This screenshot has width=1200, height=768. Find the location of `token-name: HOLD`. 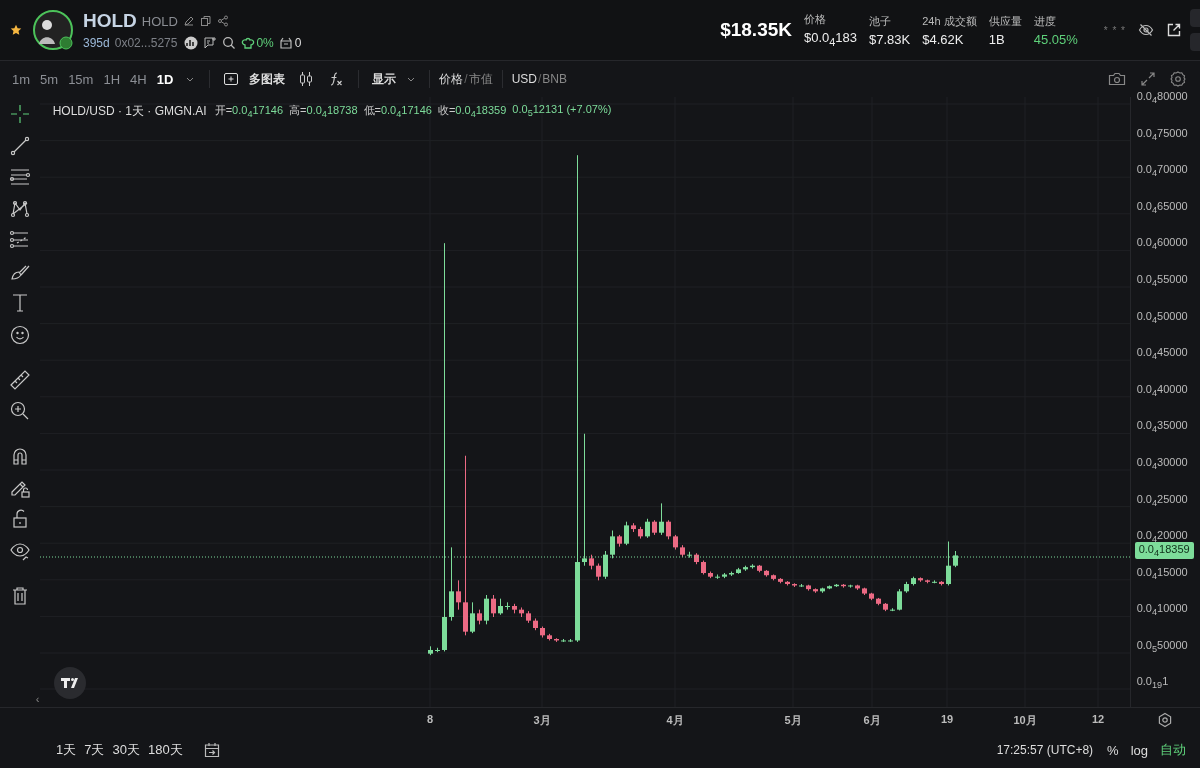

token-name: HOLD is located at coordinates (110, 21).